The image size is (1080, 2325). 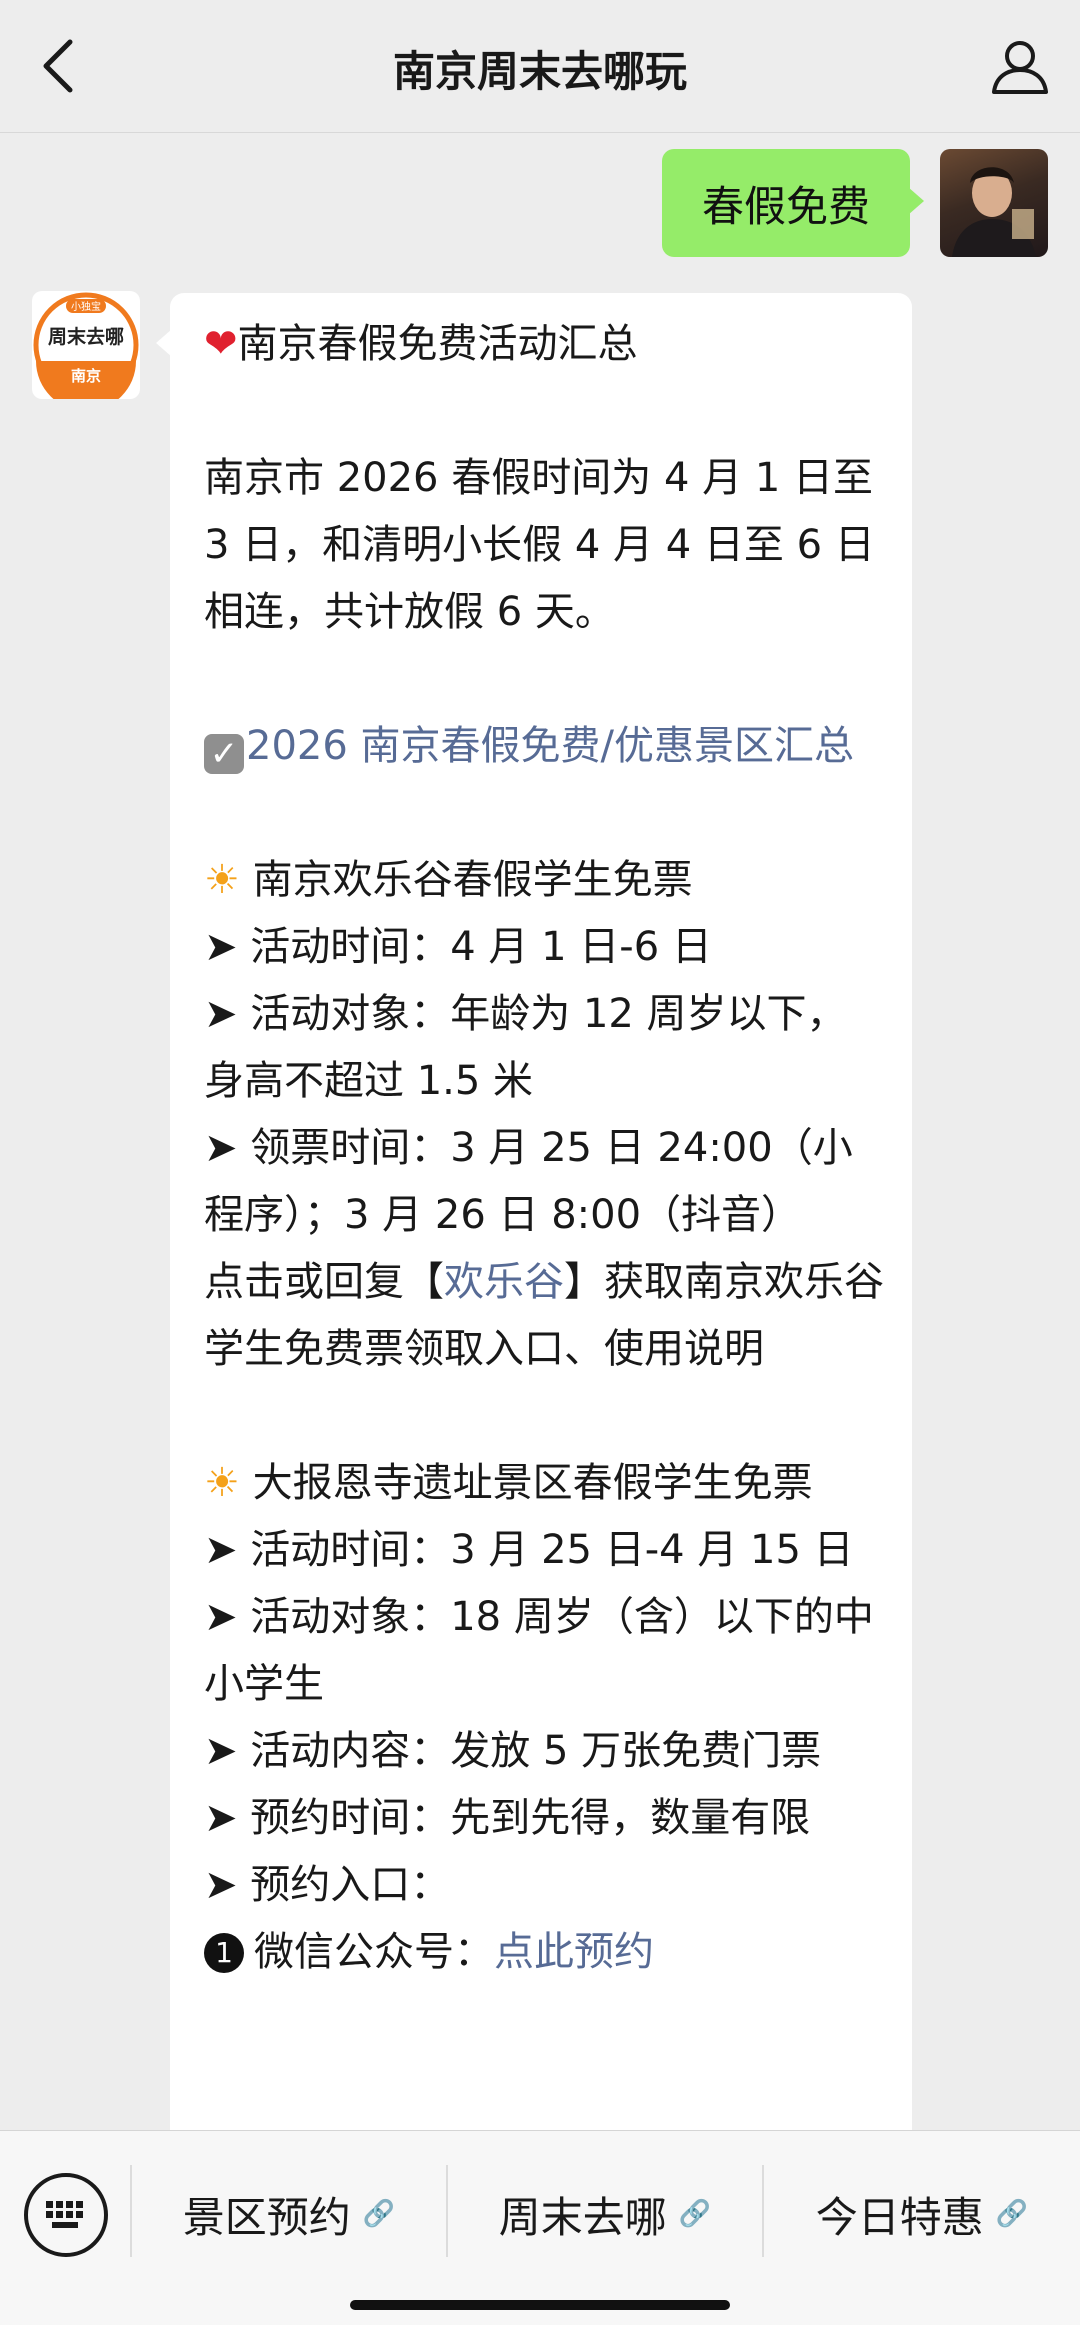 What do you see at coordinates (86, 306) in the screenshot?
I see `svg-text: 小独宝` at bounding box center [86, 306].